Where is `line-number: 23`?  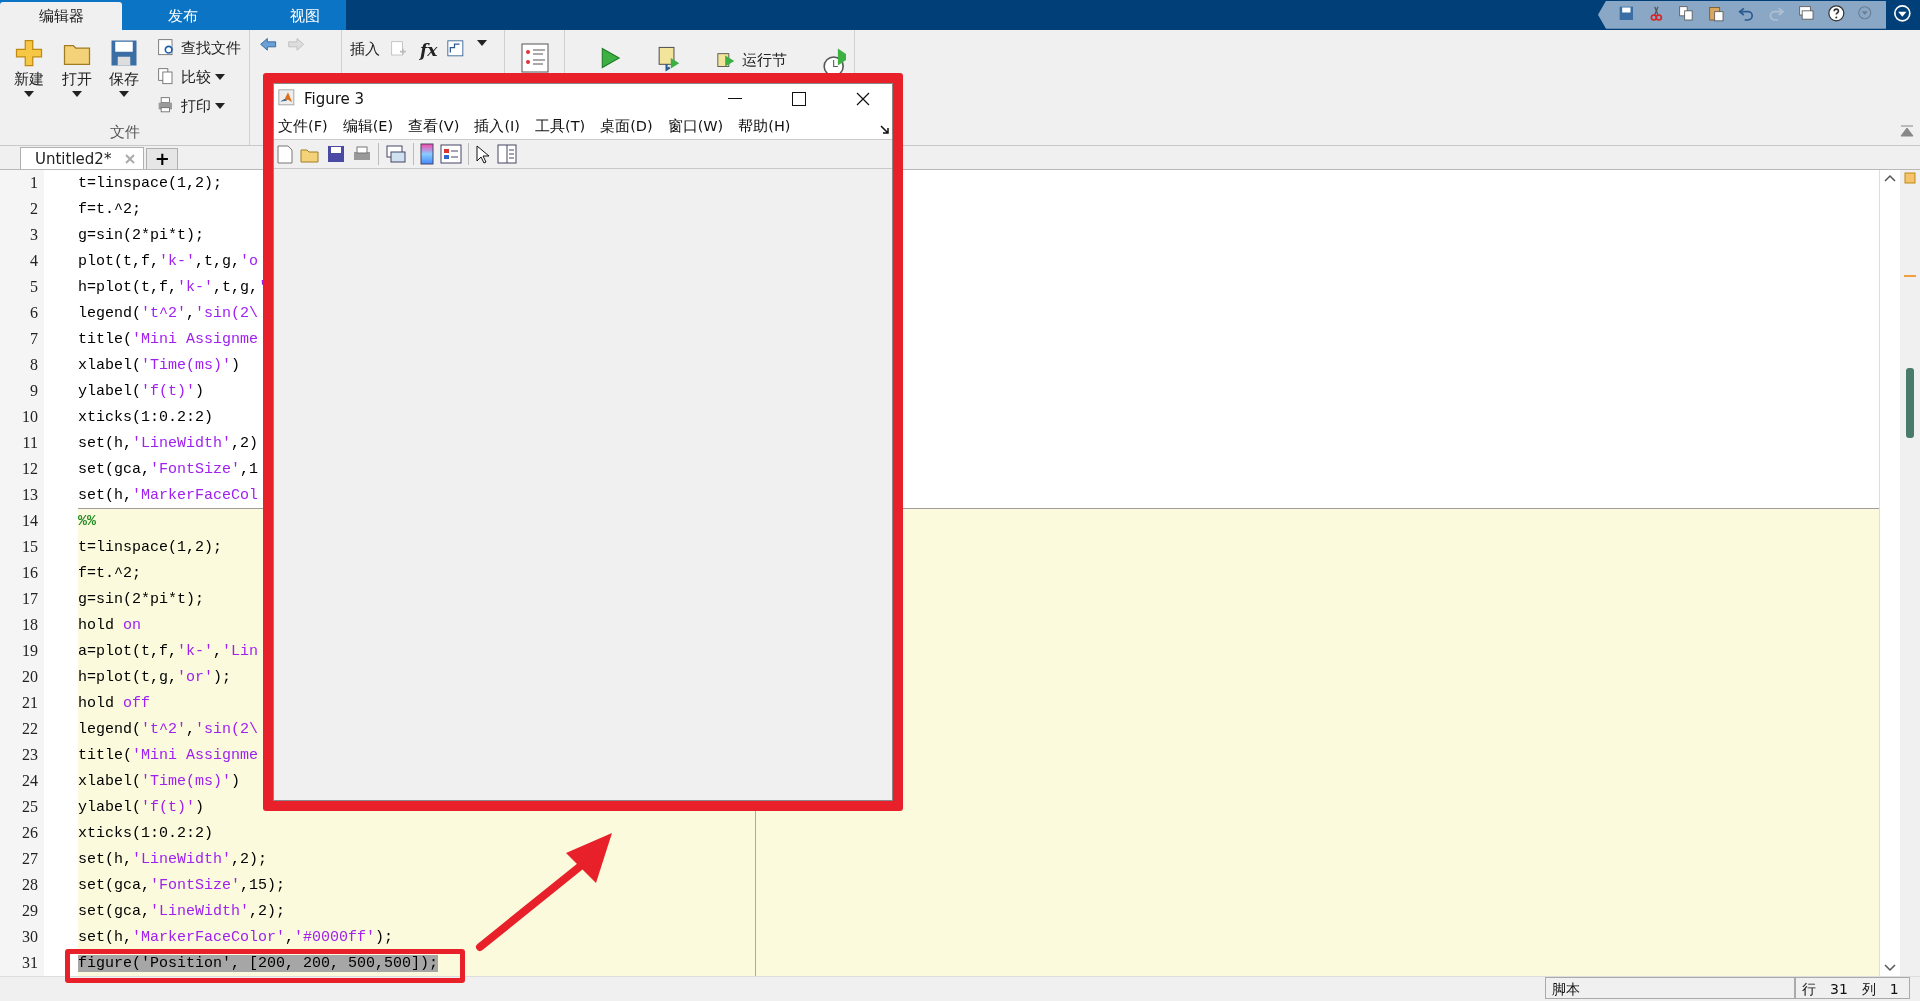
line-number: 23 is located at coordinates (22, 755).